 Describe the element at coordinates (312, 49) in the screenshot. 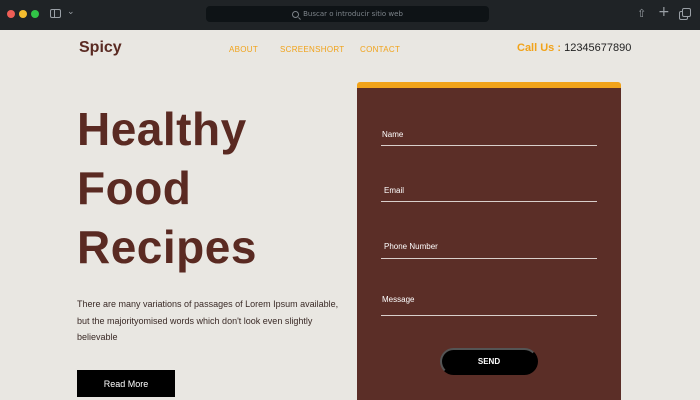

I see `nav-link-screenshort: SCREENSHORT` at that location.